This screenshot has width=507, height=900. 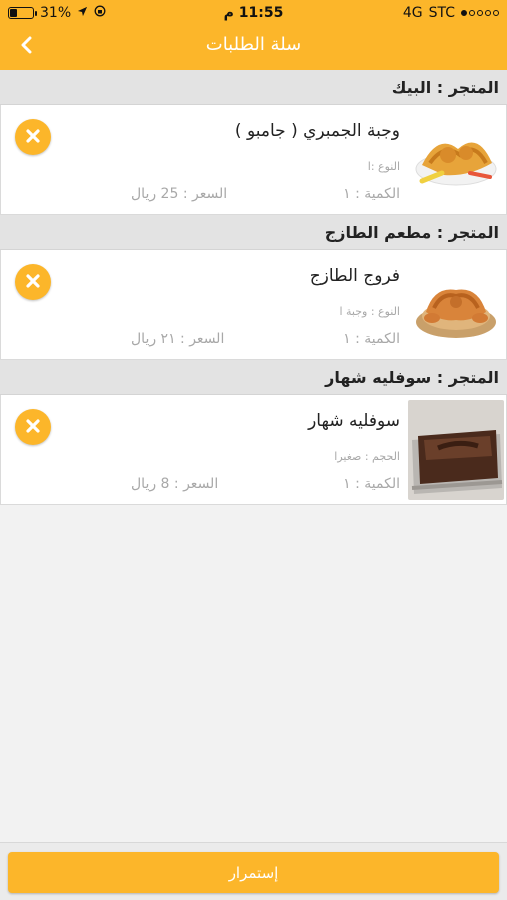 What do you see at coordinates (175, 484) in the screenshot?
I see `item-price: السعر : 8 ريال` at bounding box center [175, 484].